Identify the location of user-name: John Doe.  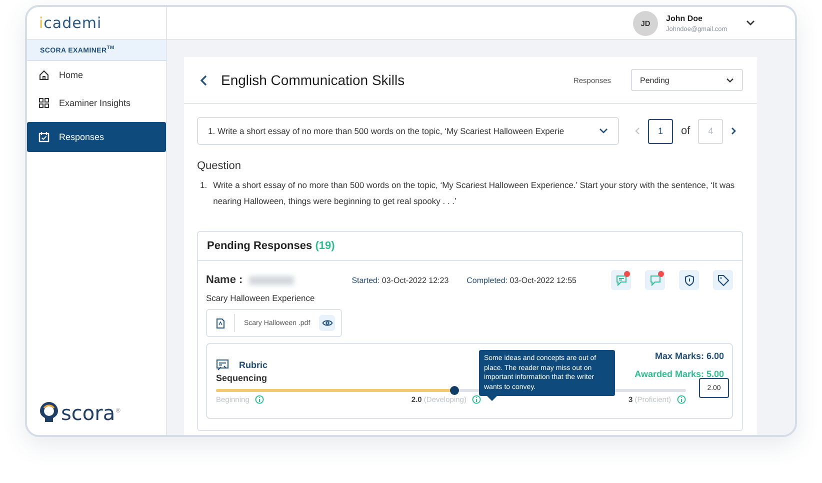
(685, 18).